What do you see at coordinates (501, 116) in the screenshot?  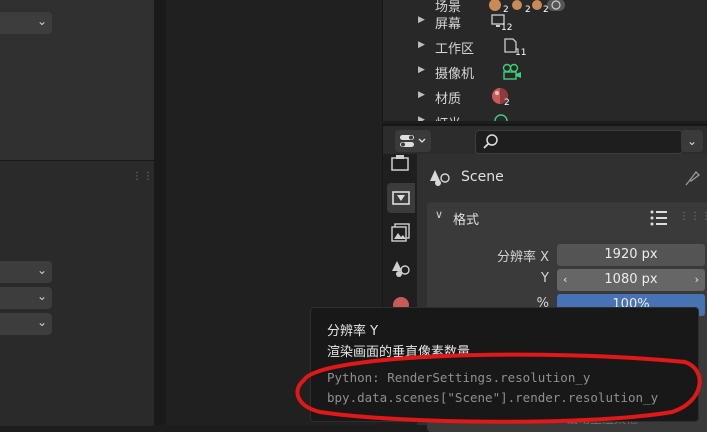 I see `light-icon` at bounding box center [501, 116].